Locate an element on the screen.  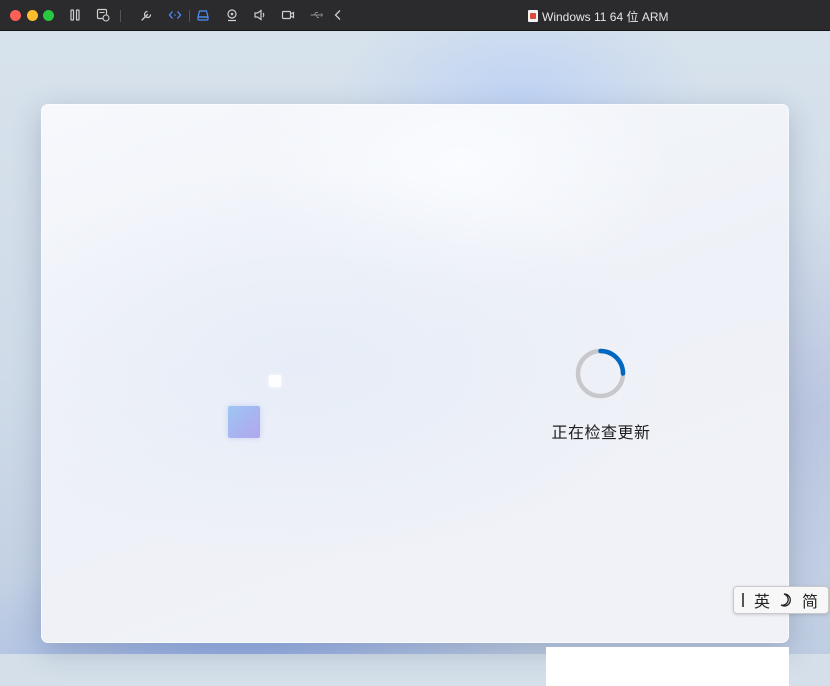
ime-script-toggle: 简 is located at coordinates (810, 600).